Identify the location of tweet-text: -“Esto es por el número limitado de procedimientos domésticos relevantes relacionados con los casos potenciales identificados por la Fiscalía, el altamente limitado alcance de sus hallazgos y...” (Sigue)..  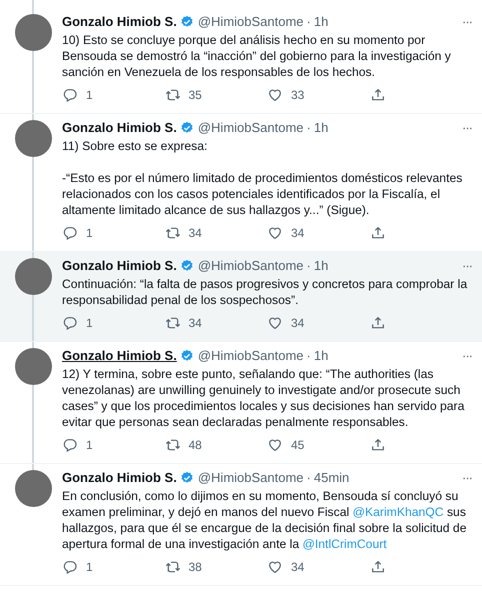
(263, 194).